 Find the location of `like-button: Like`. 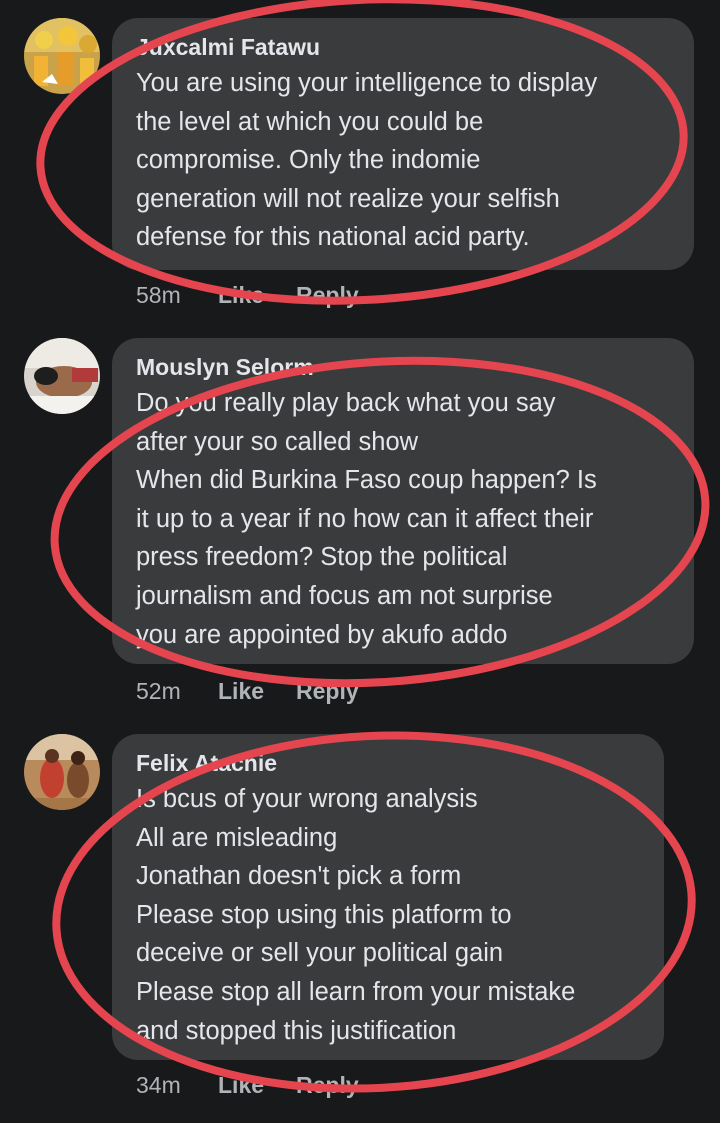

like-button: Like is located at coordinates (241, 1085).